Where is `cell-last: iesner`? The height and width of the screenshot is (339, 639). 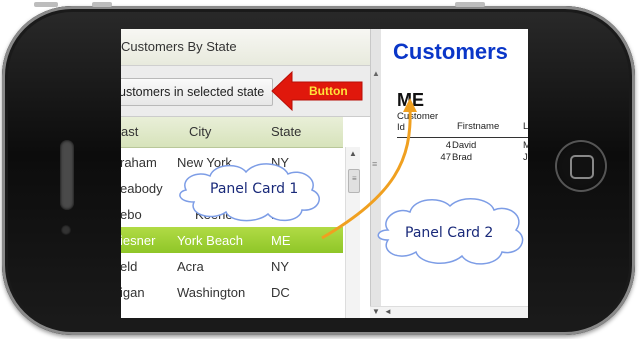
cell-last: iesner is located at coordinates (138, 240).